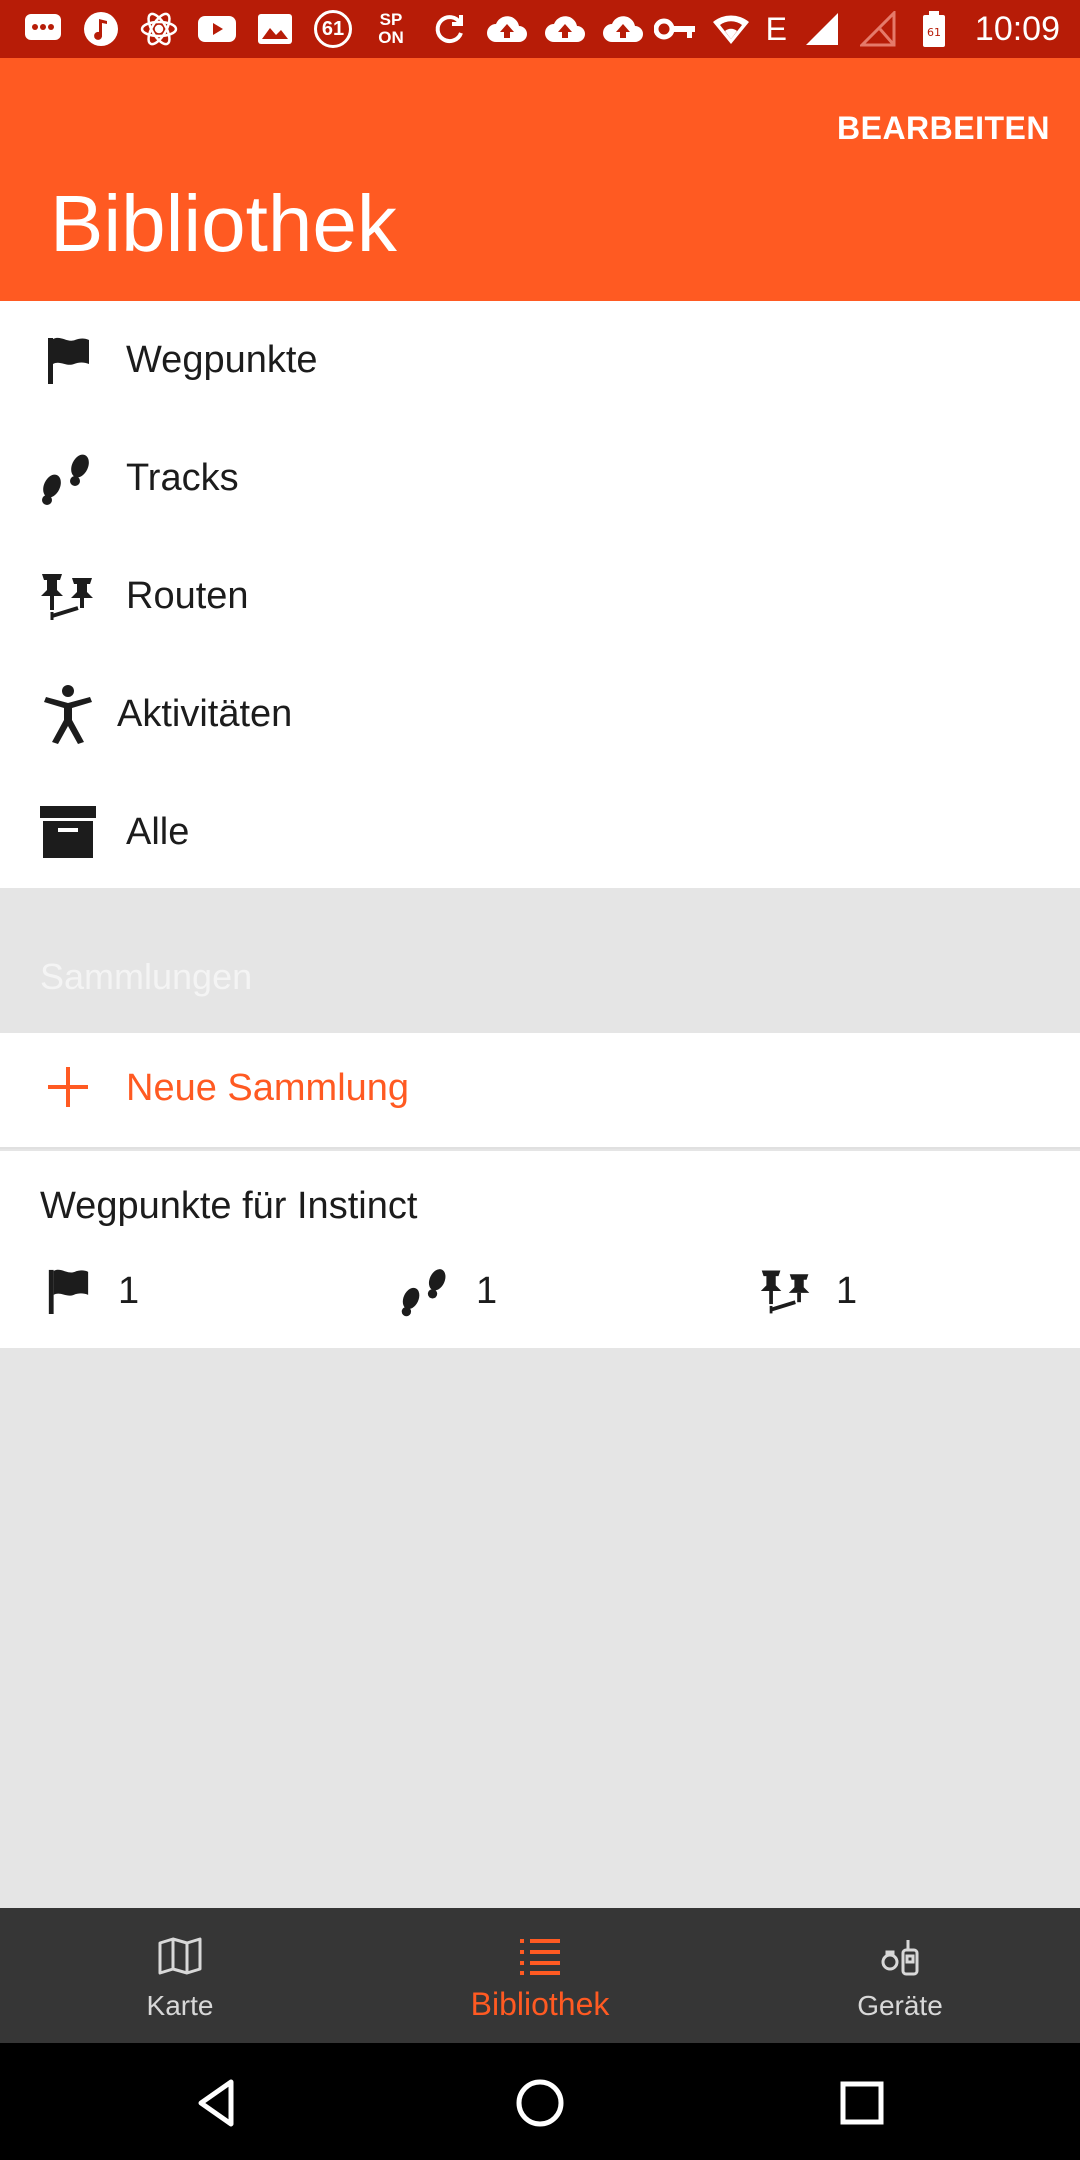 Image resolution: width=1080 pixels, height=2160 pixels. Describe the element at coordinates (540, 714) in the screenshot. I see `list-item-aktivitaeten: Aktivitäten` at that location.